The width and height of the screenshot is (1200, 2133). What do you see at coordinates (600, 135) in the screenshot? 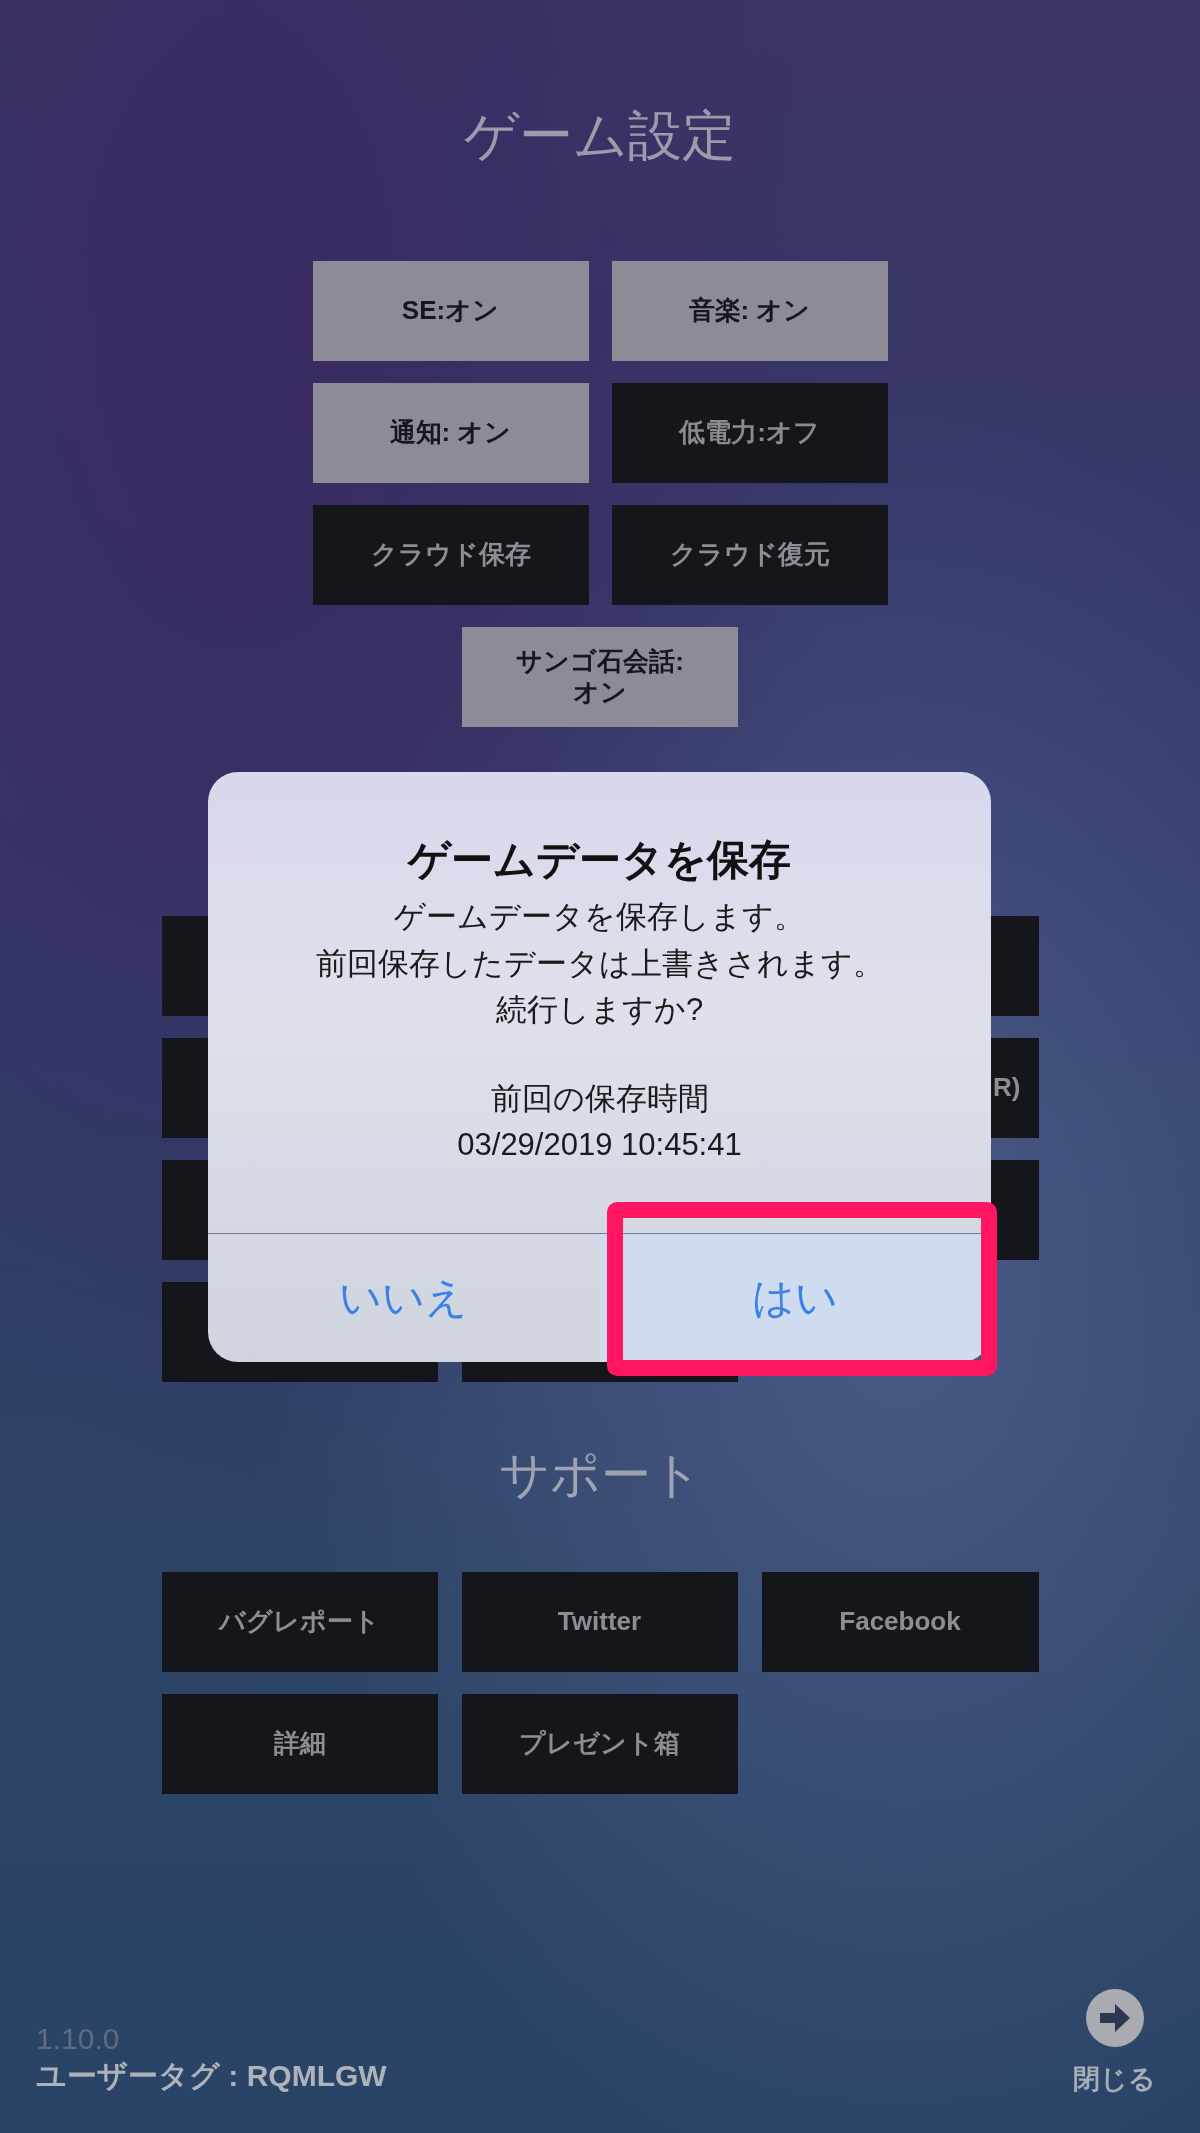
I see `screen-title: ゲーム設定` at bounding box center [600, 135].